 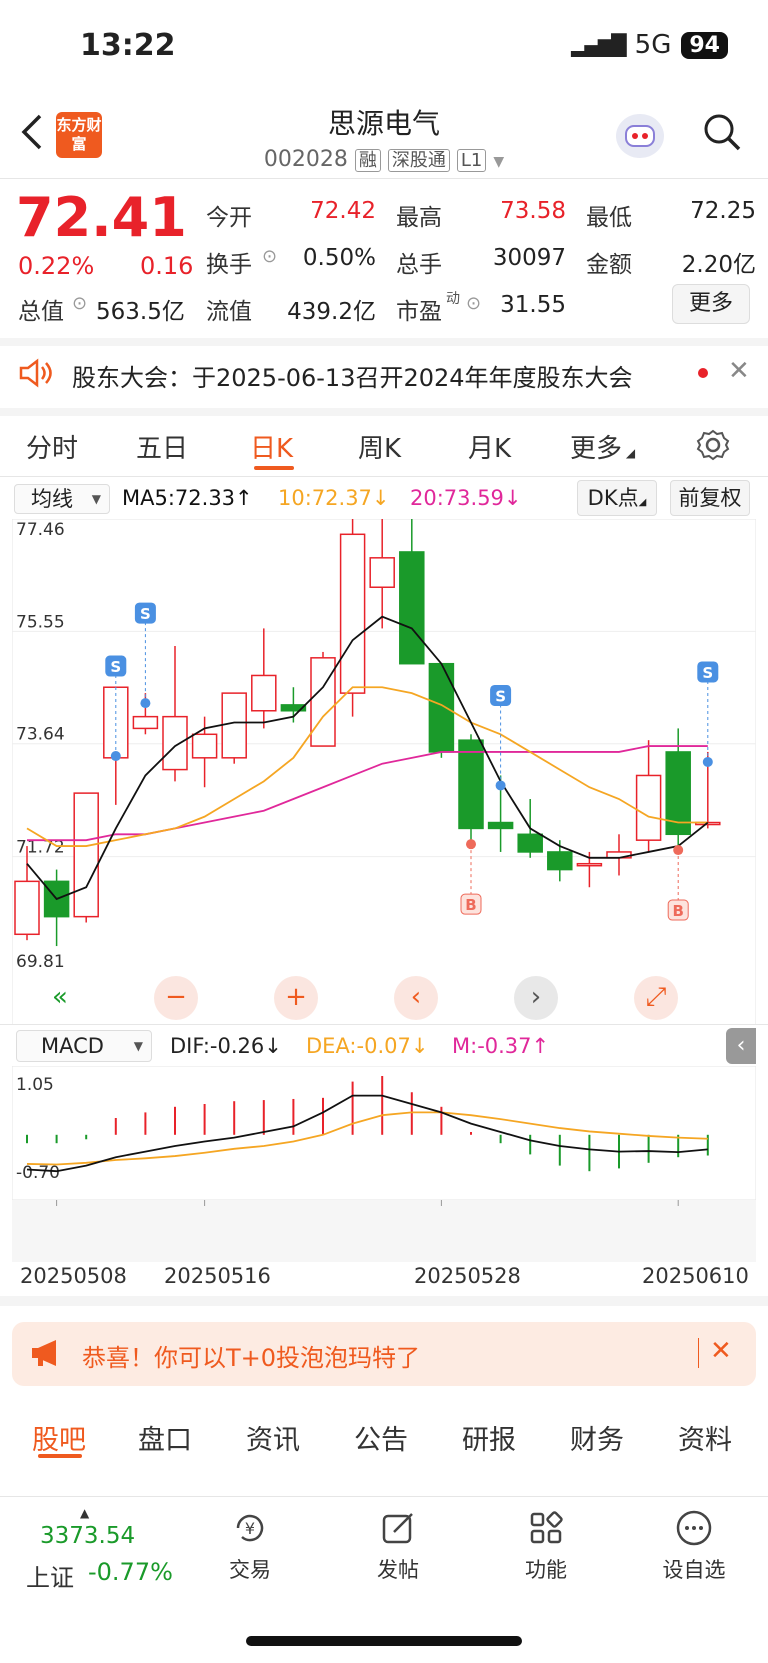 I want to click on dk-label: DK点, so click(x=613, y=498).